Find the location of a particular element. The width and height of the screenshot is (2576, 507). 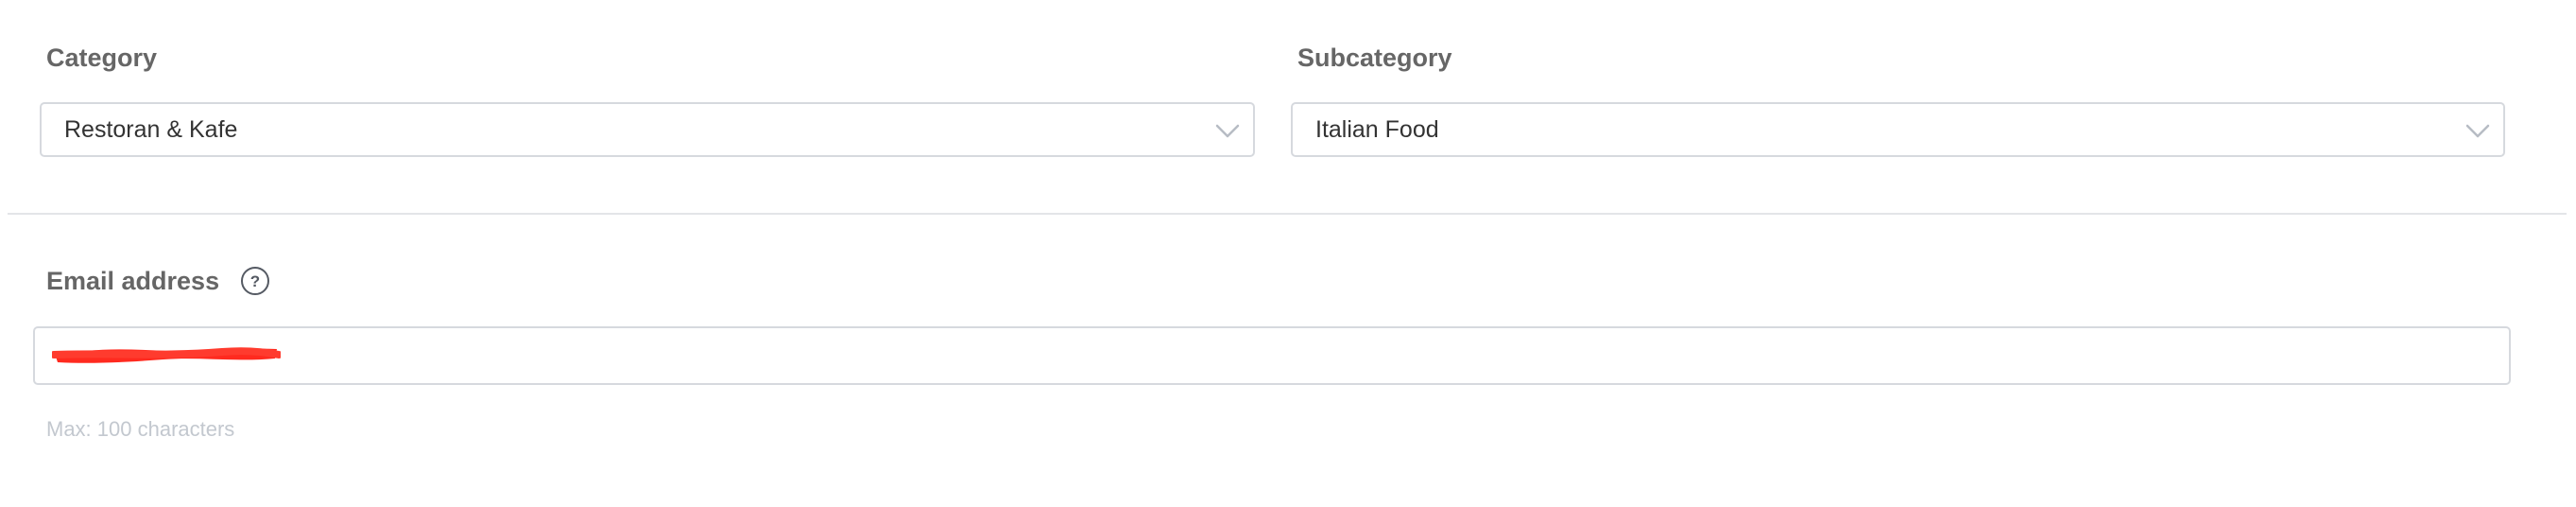

subcategory-select: Italian Food is located at coordinates (1898, 130).